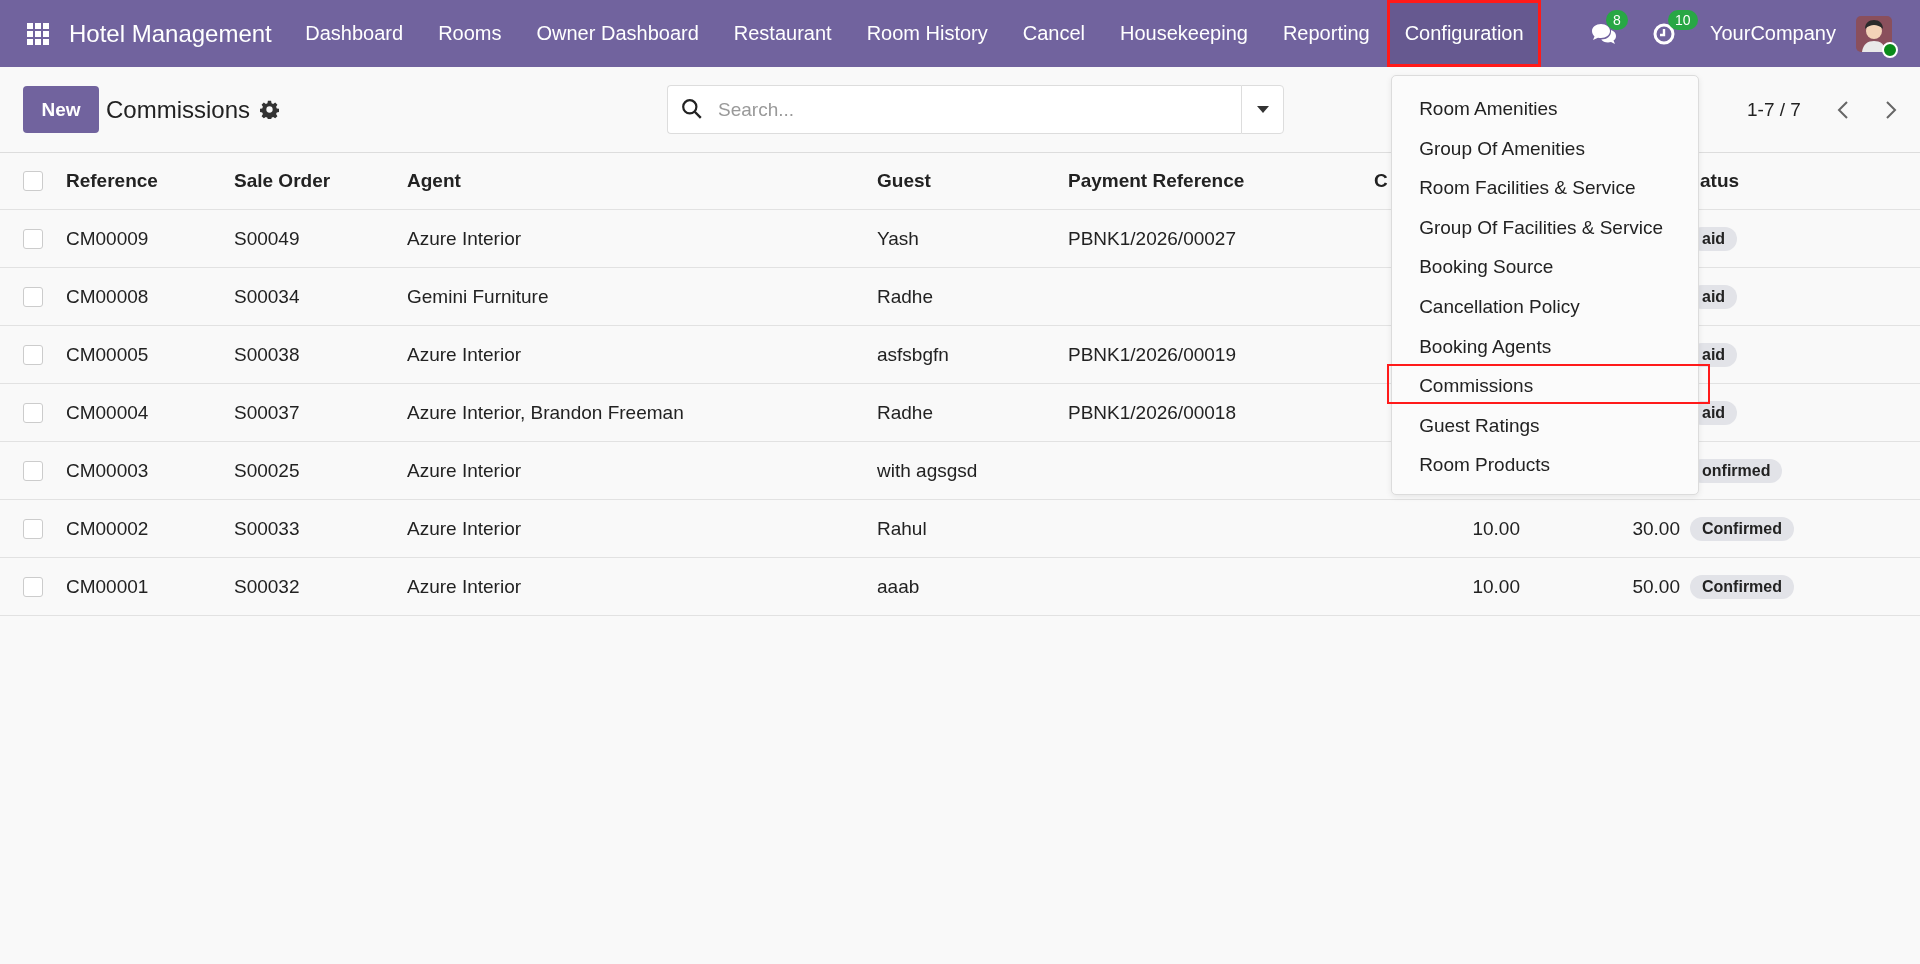 The width and height of the screenshot is (1920, 964). Describe the element at coordinates (434, 181) in the screenshot. I see `column-header: Agent` at that location.